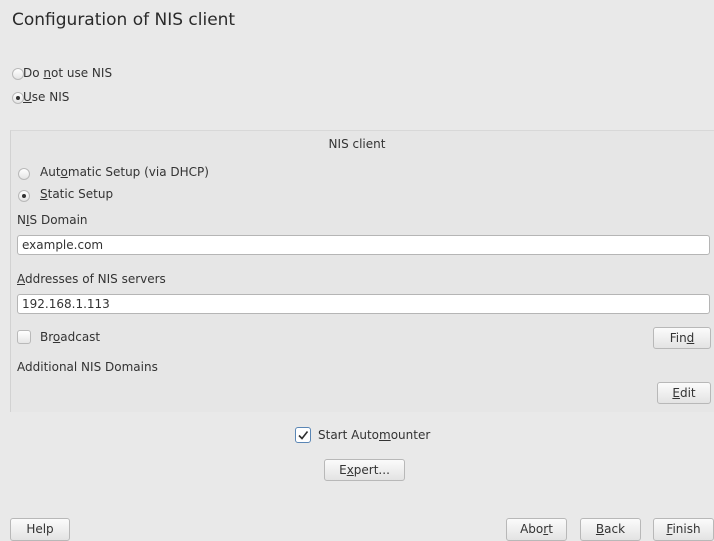  Describe the element at coordinates (52, 220) in the screenshot. I see `nis-domain-label: NIS Domain` at that location.